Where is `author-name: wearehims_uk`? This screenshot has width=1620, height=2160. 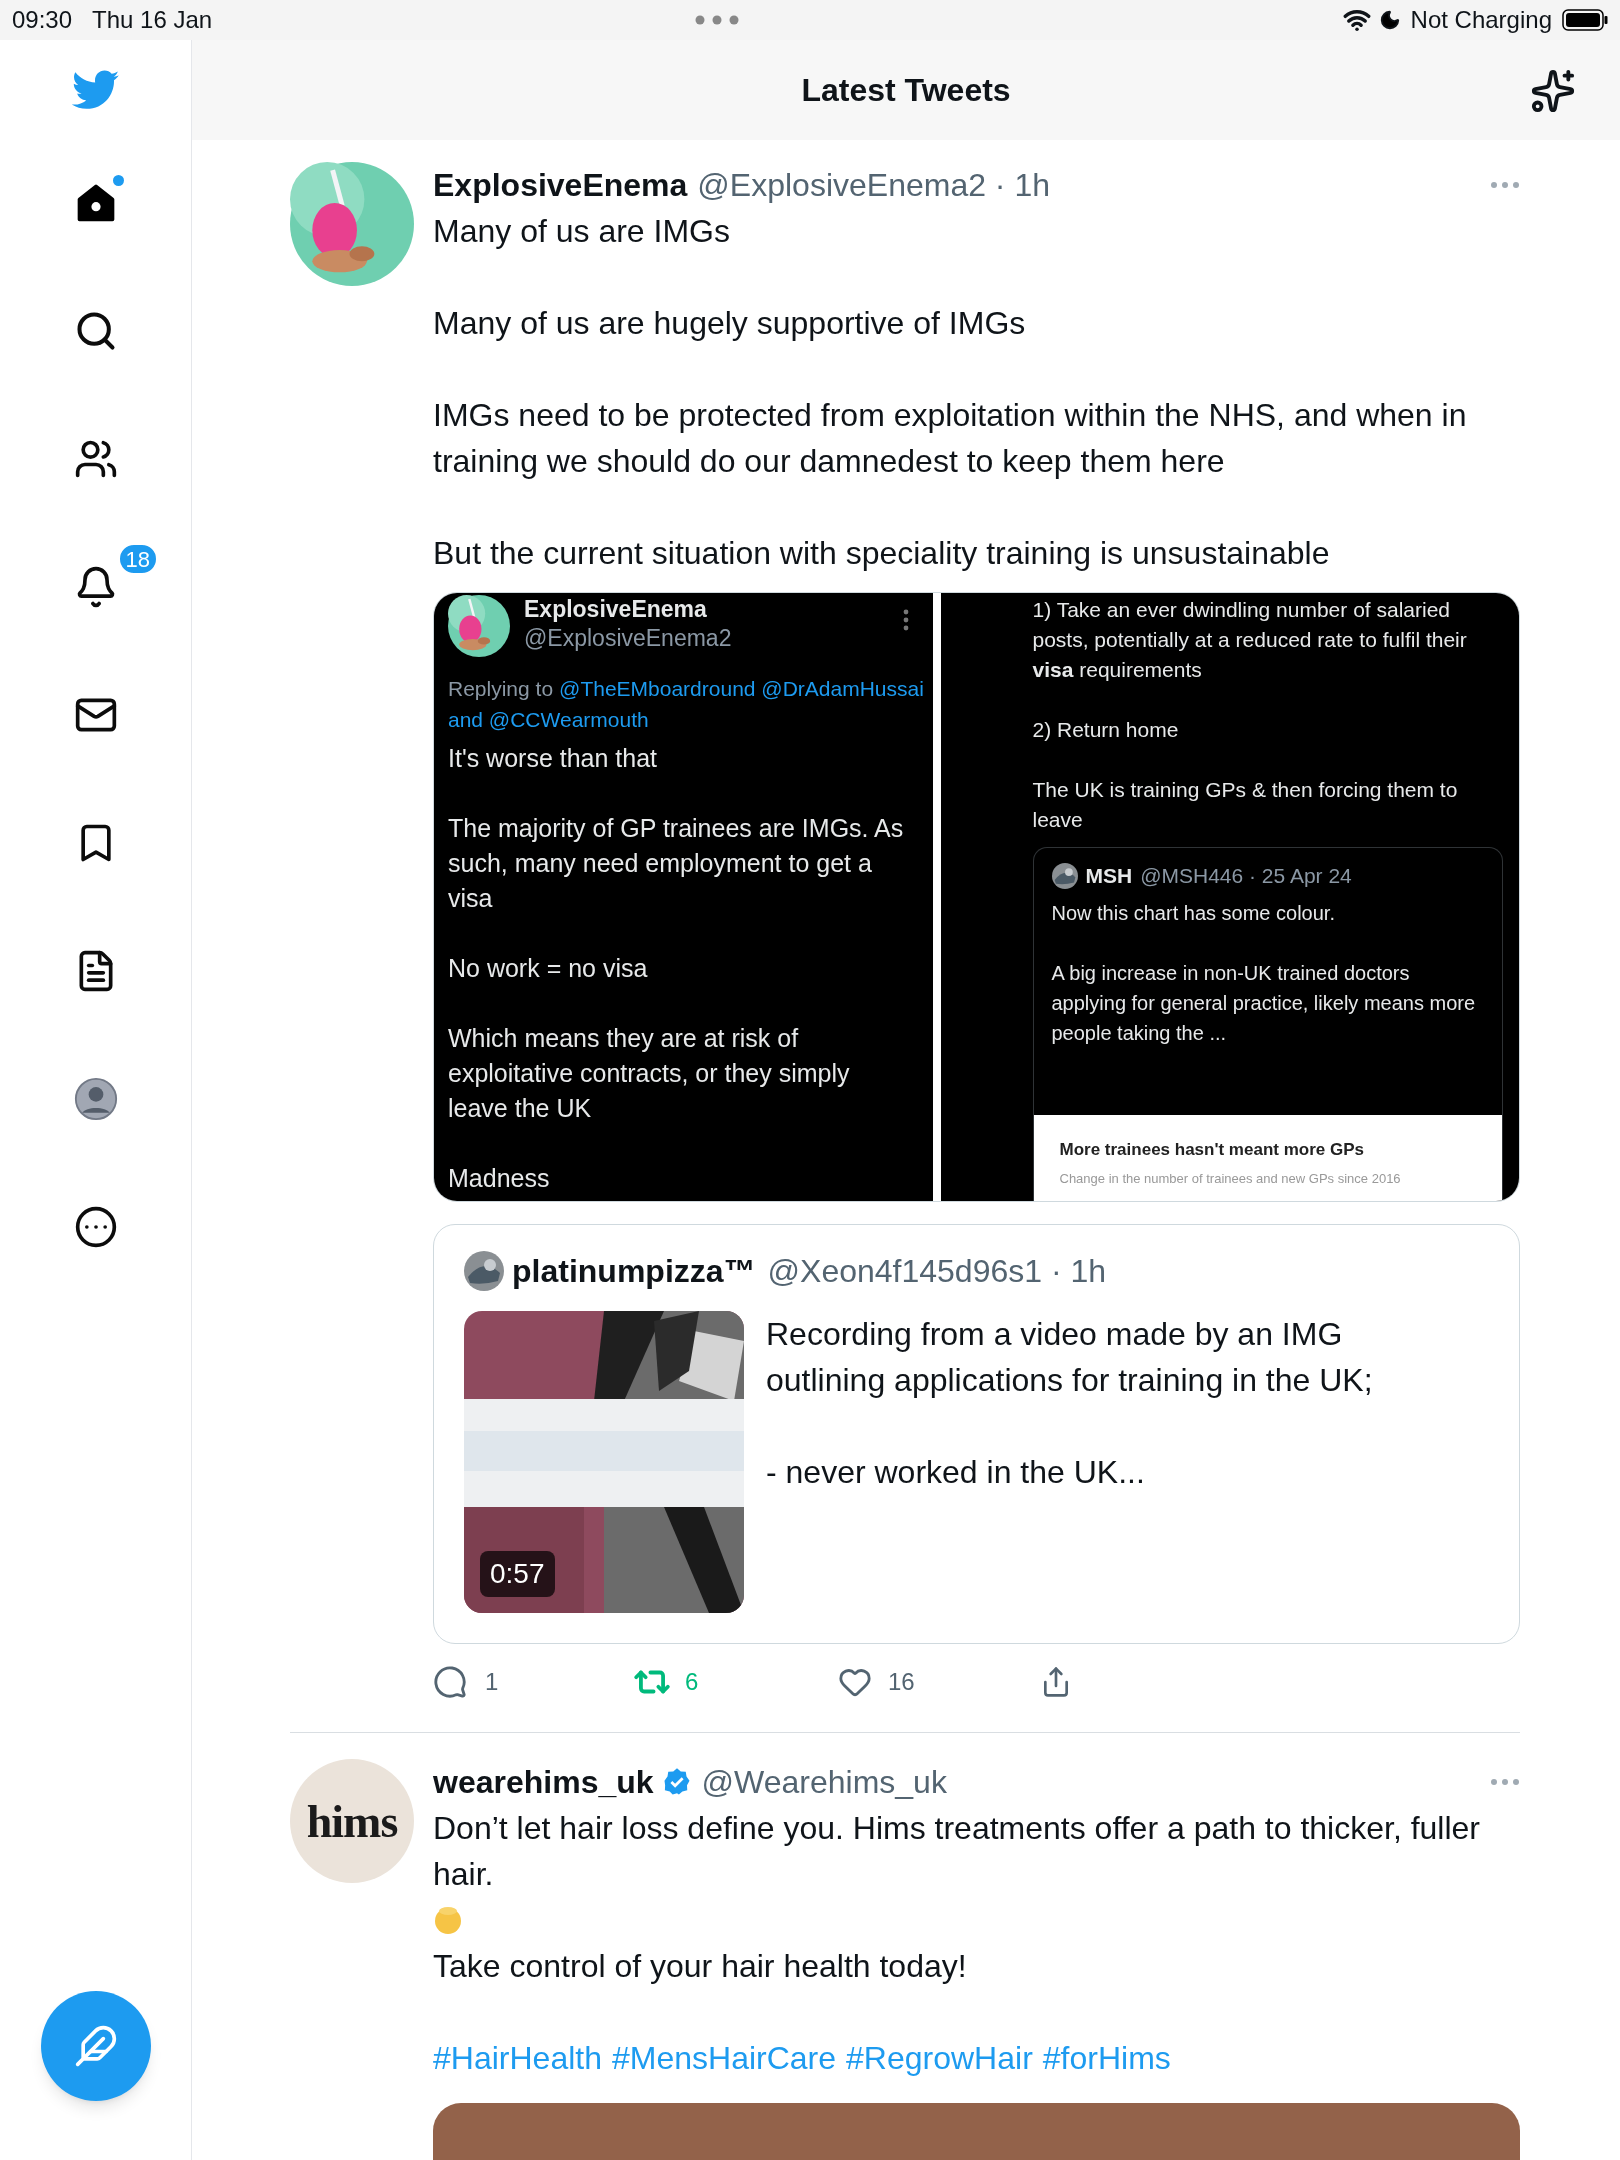
author-name: wearehims_uk is located at coordinates (543, 1782).